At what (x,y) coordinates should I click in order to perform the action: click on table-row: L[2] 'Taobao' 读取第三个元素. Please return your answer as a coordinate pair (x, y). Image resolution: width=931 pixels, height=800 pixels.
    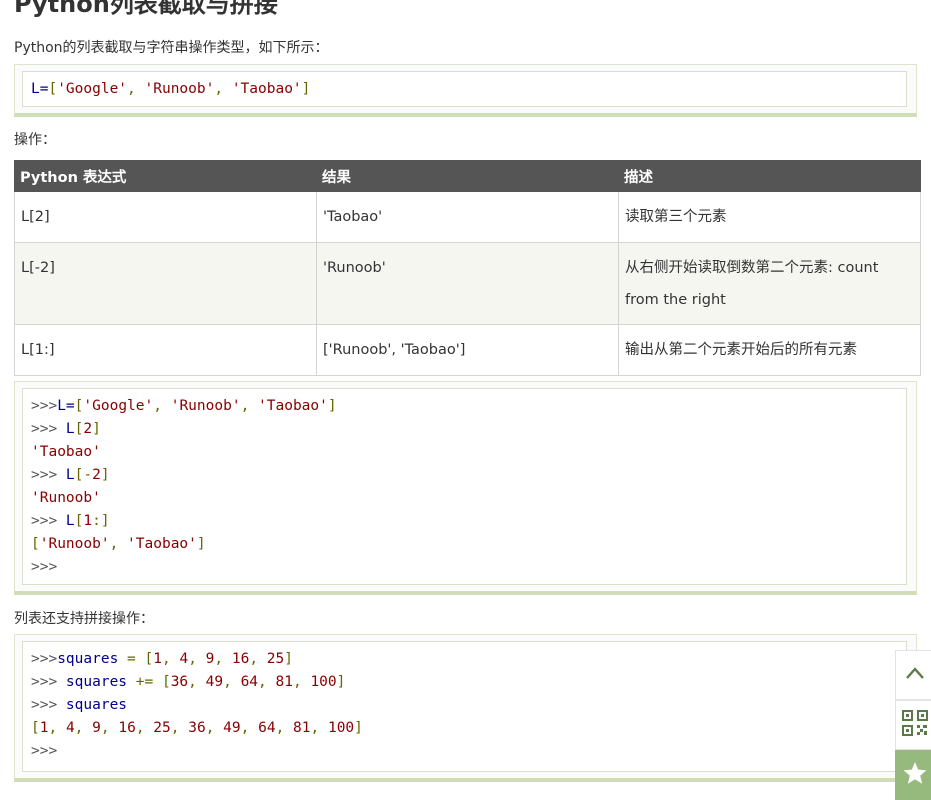
    Looking at the image, I should click on (467, 217).